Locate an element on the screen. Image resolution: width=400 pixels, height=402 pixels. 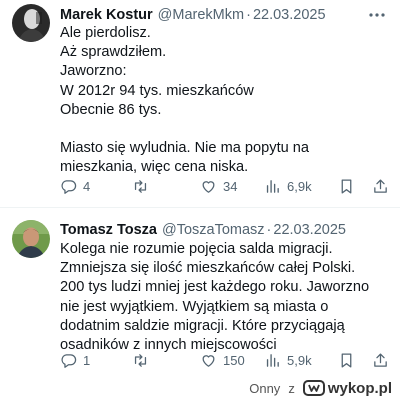
views-button: 5,9k is located at coordinates (288, 360).